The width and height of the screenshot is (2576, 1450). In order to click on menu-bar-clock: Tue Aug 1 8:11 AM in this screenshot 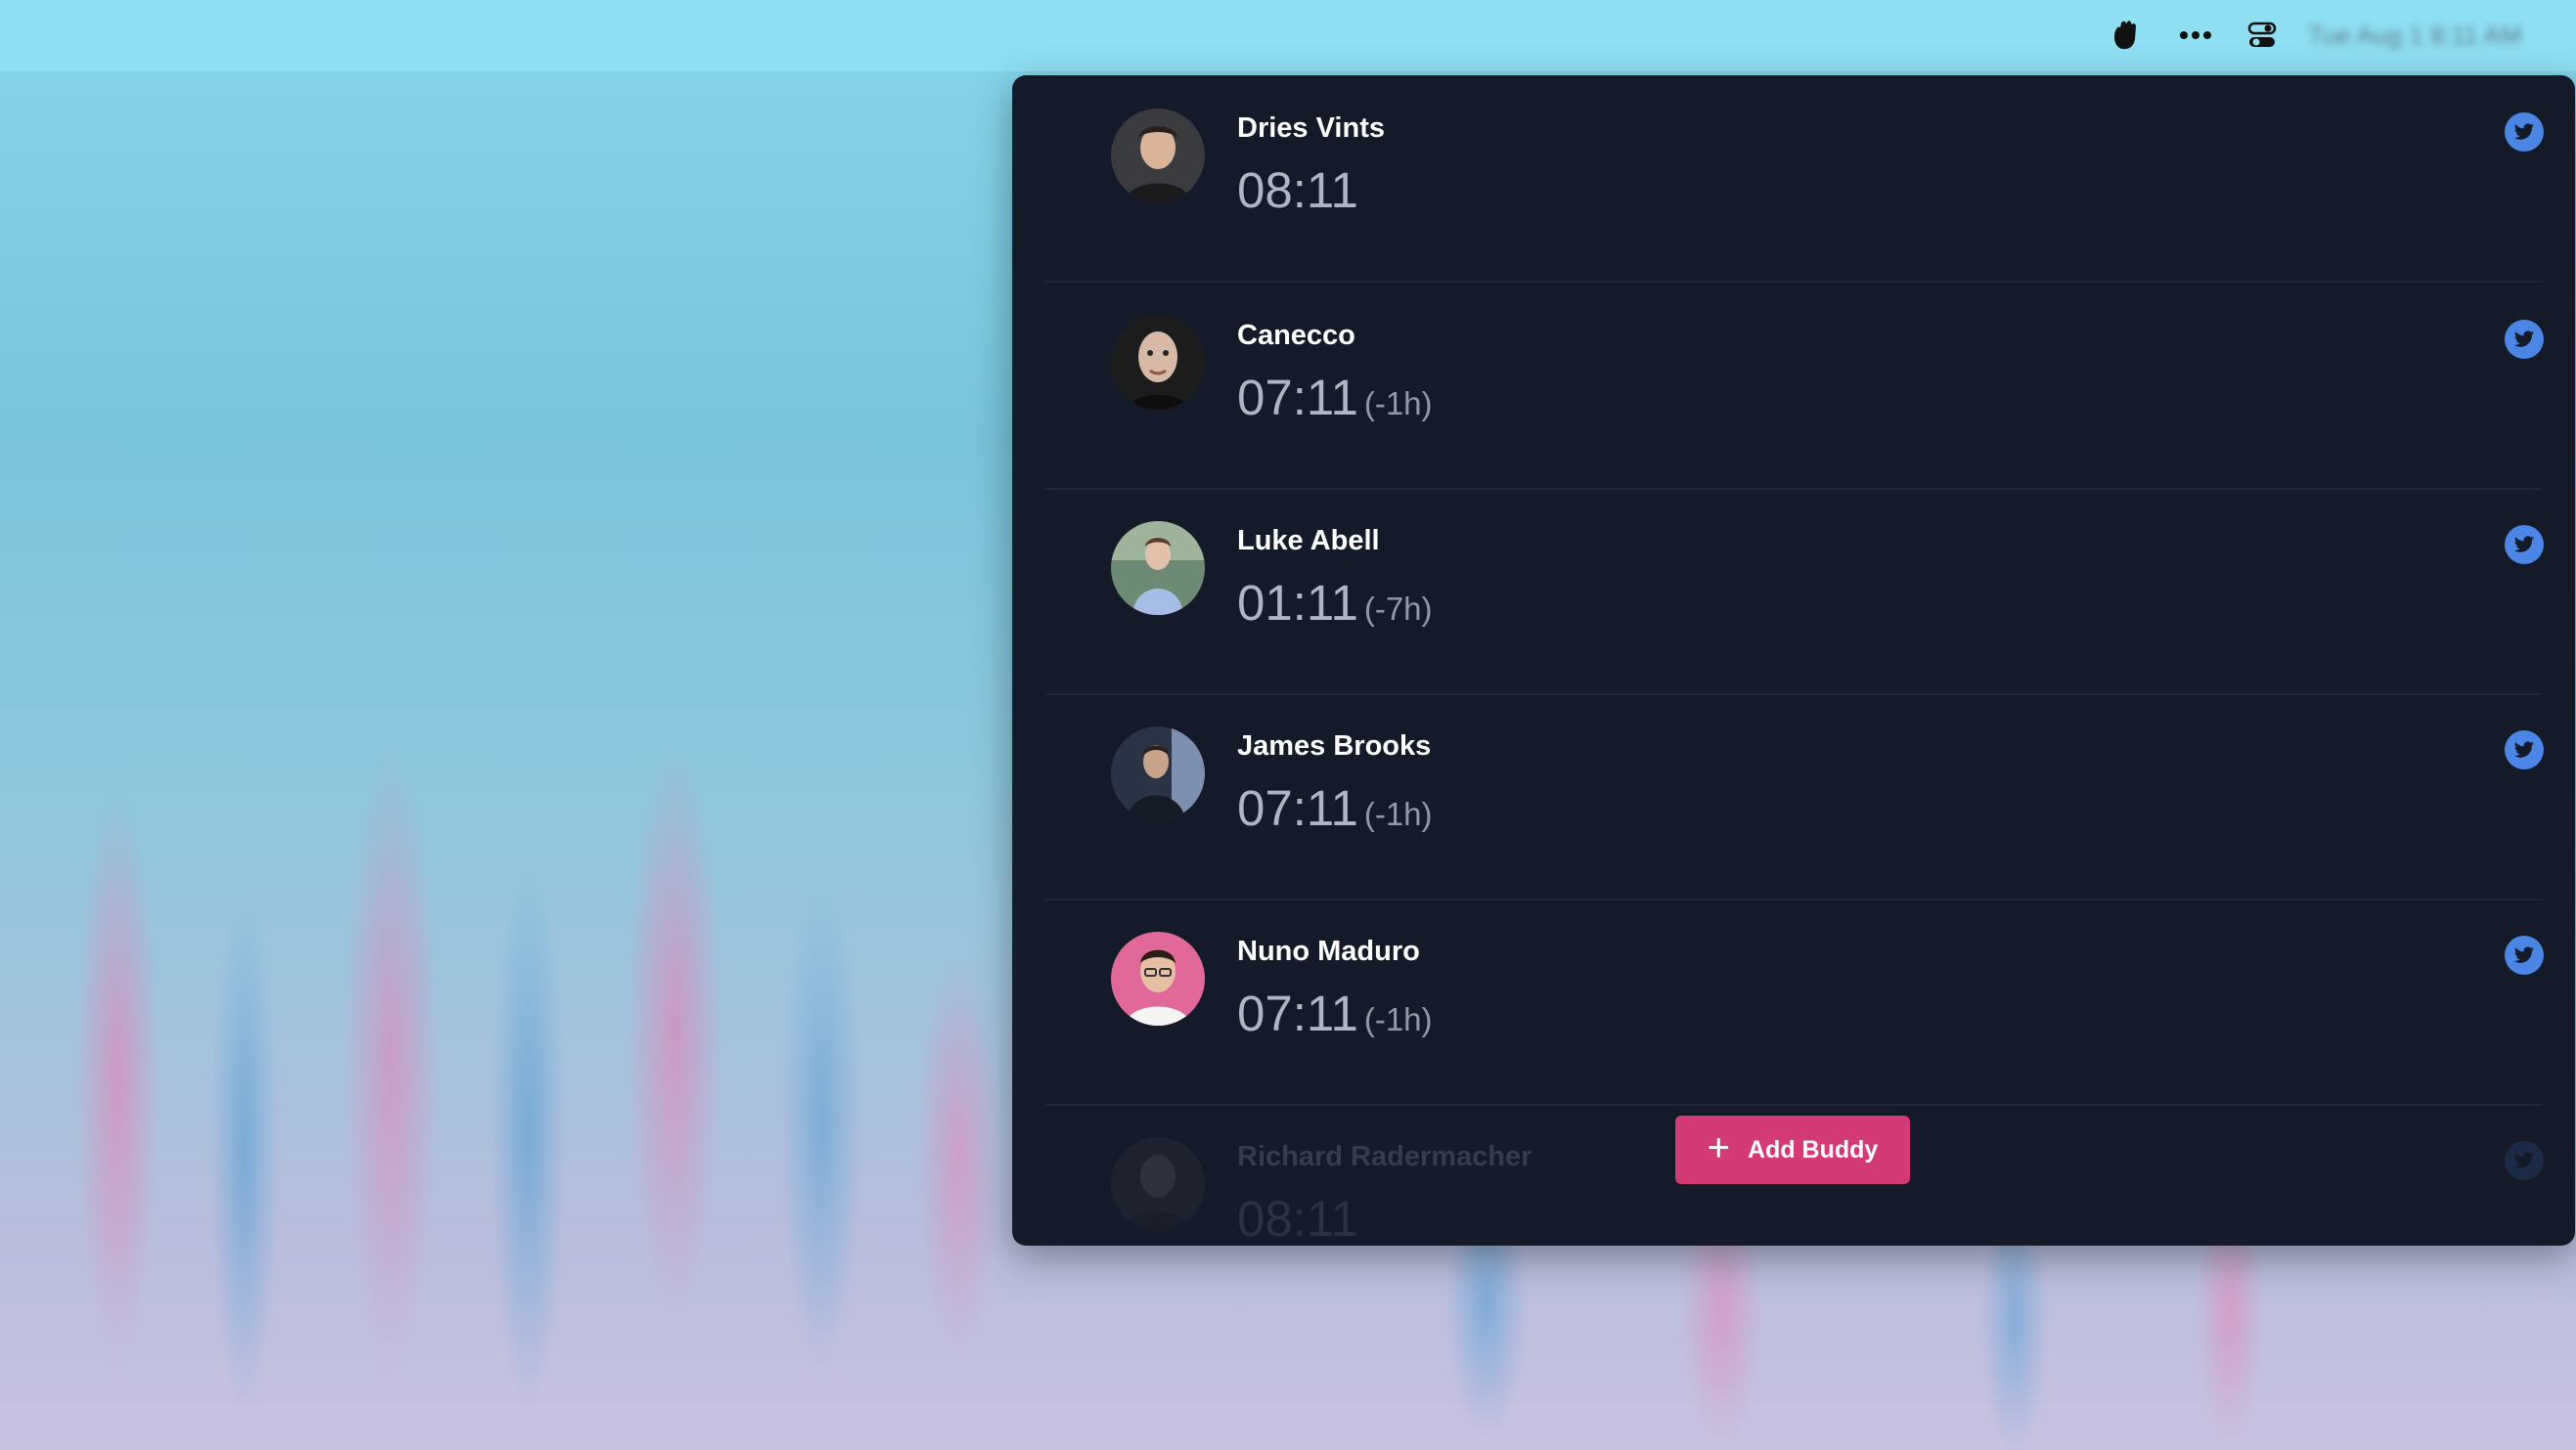, I will do `click(2430, 35)`.